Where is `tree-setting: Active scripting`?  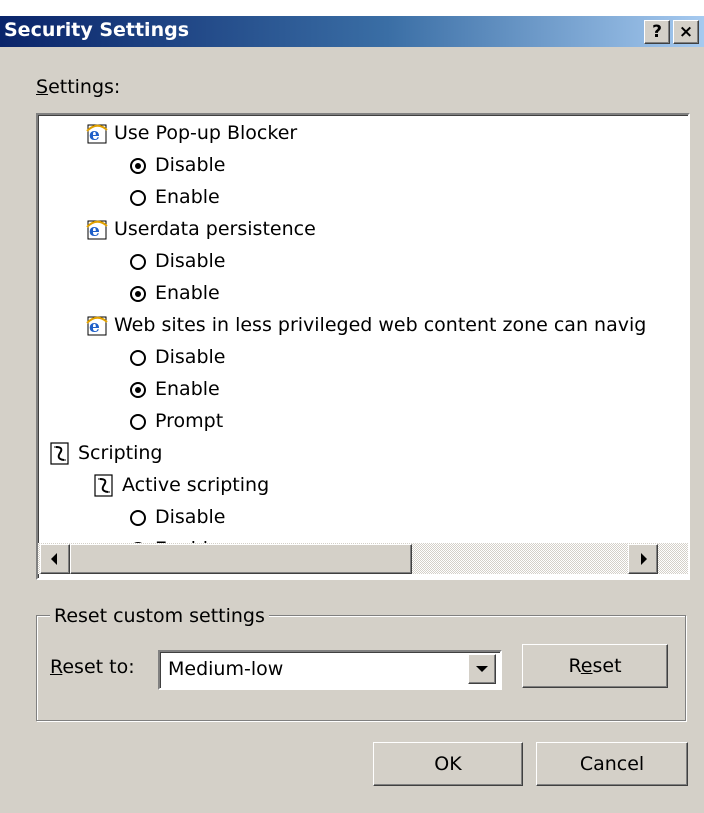 tree-setting: Active scripting is located at coordinates (180, 485).